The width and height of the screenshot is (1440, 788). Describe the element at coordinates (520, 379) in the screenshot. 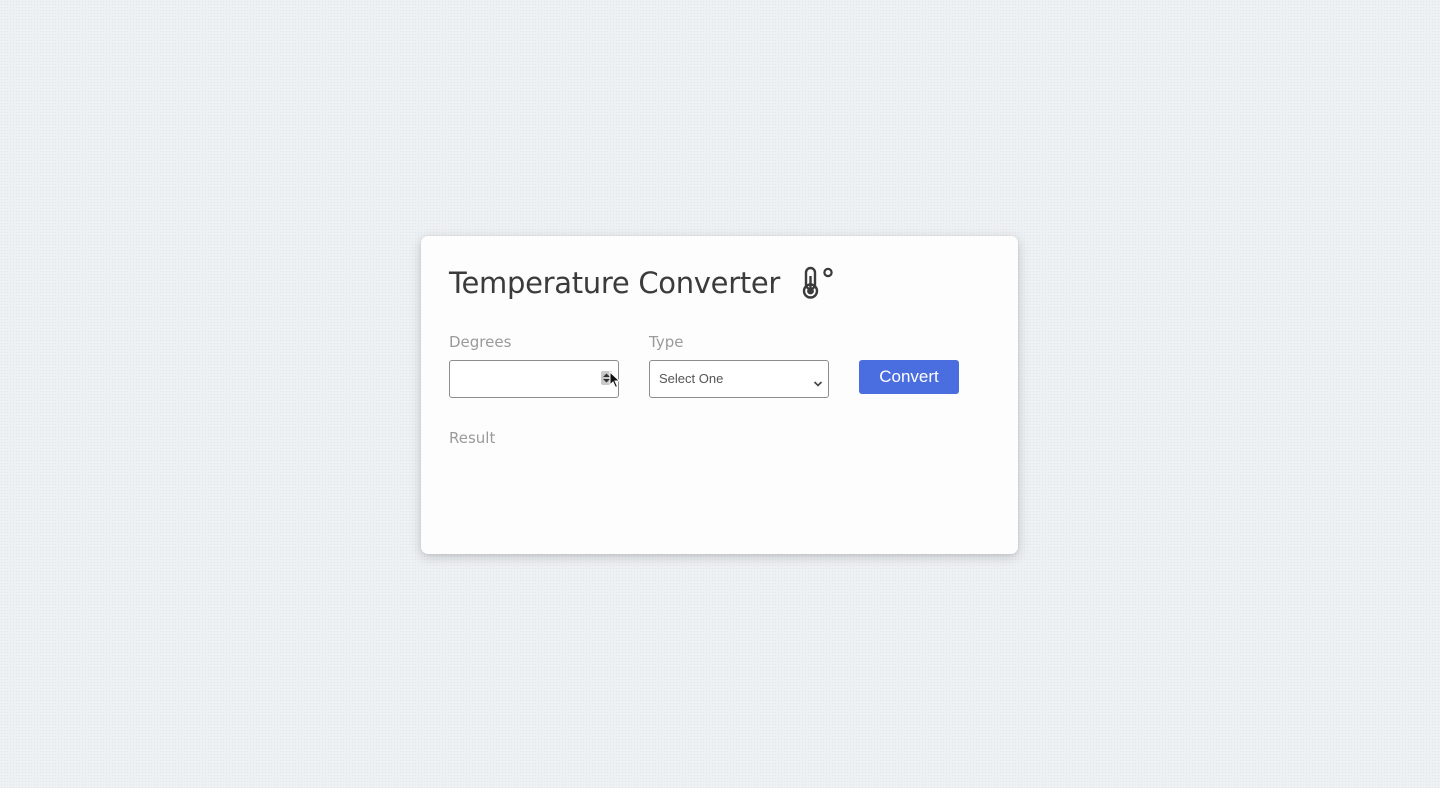

I see `degrees-input` at that location.